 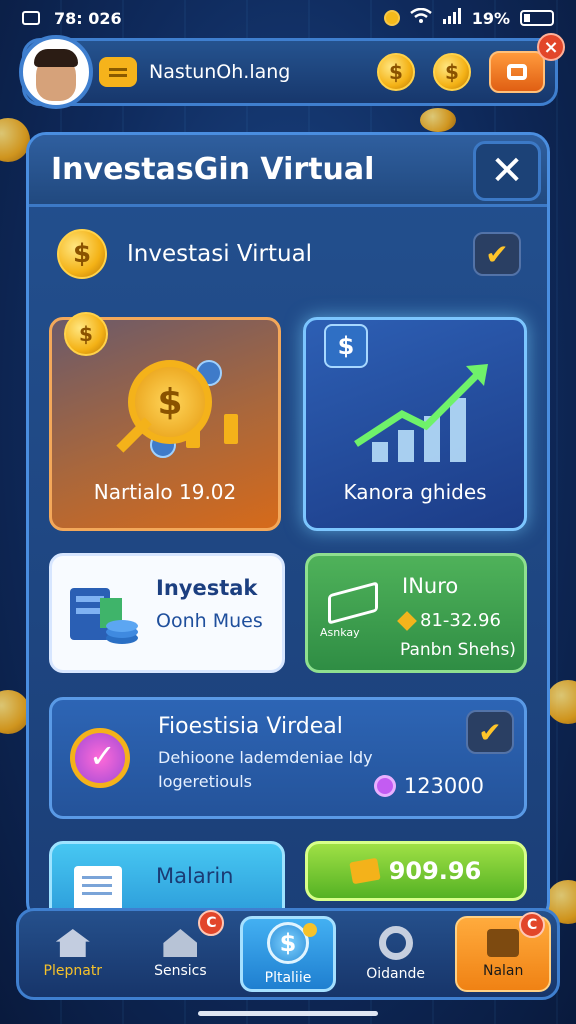 I want to click on panel-title: InvestasGin Virtual, so click(x=213, y=169).